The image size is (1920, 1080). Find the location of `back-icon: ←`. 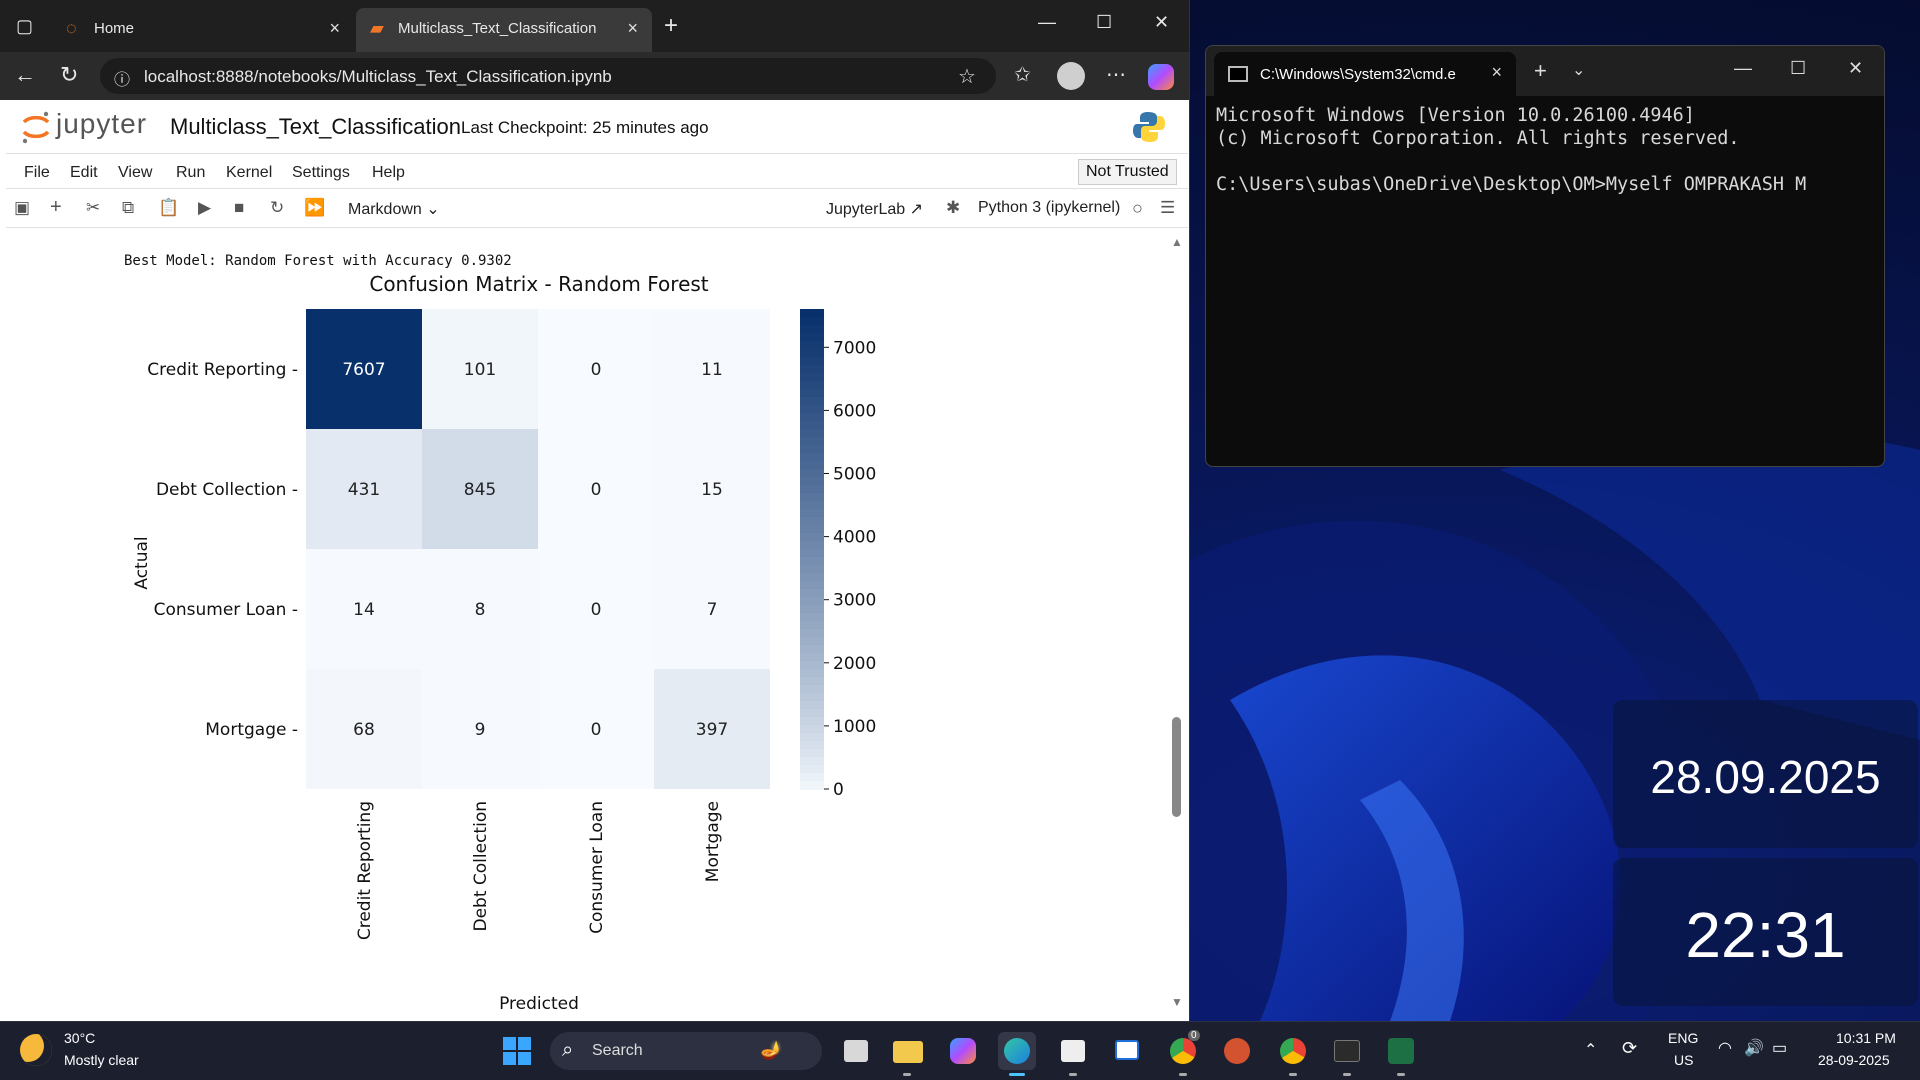

back-icon: ← is located at coordinates (25, 75).